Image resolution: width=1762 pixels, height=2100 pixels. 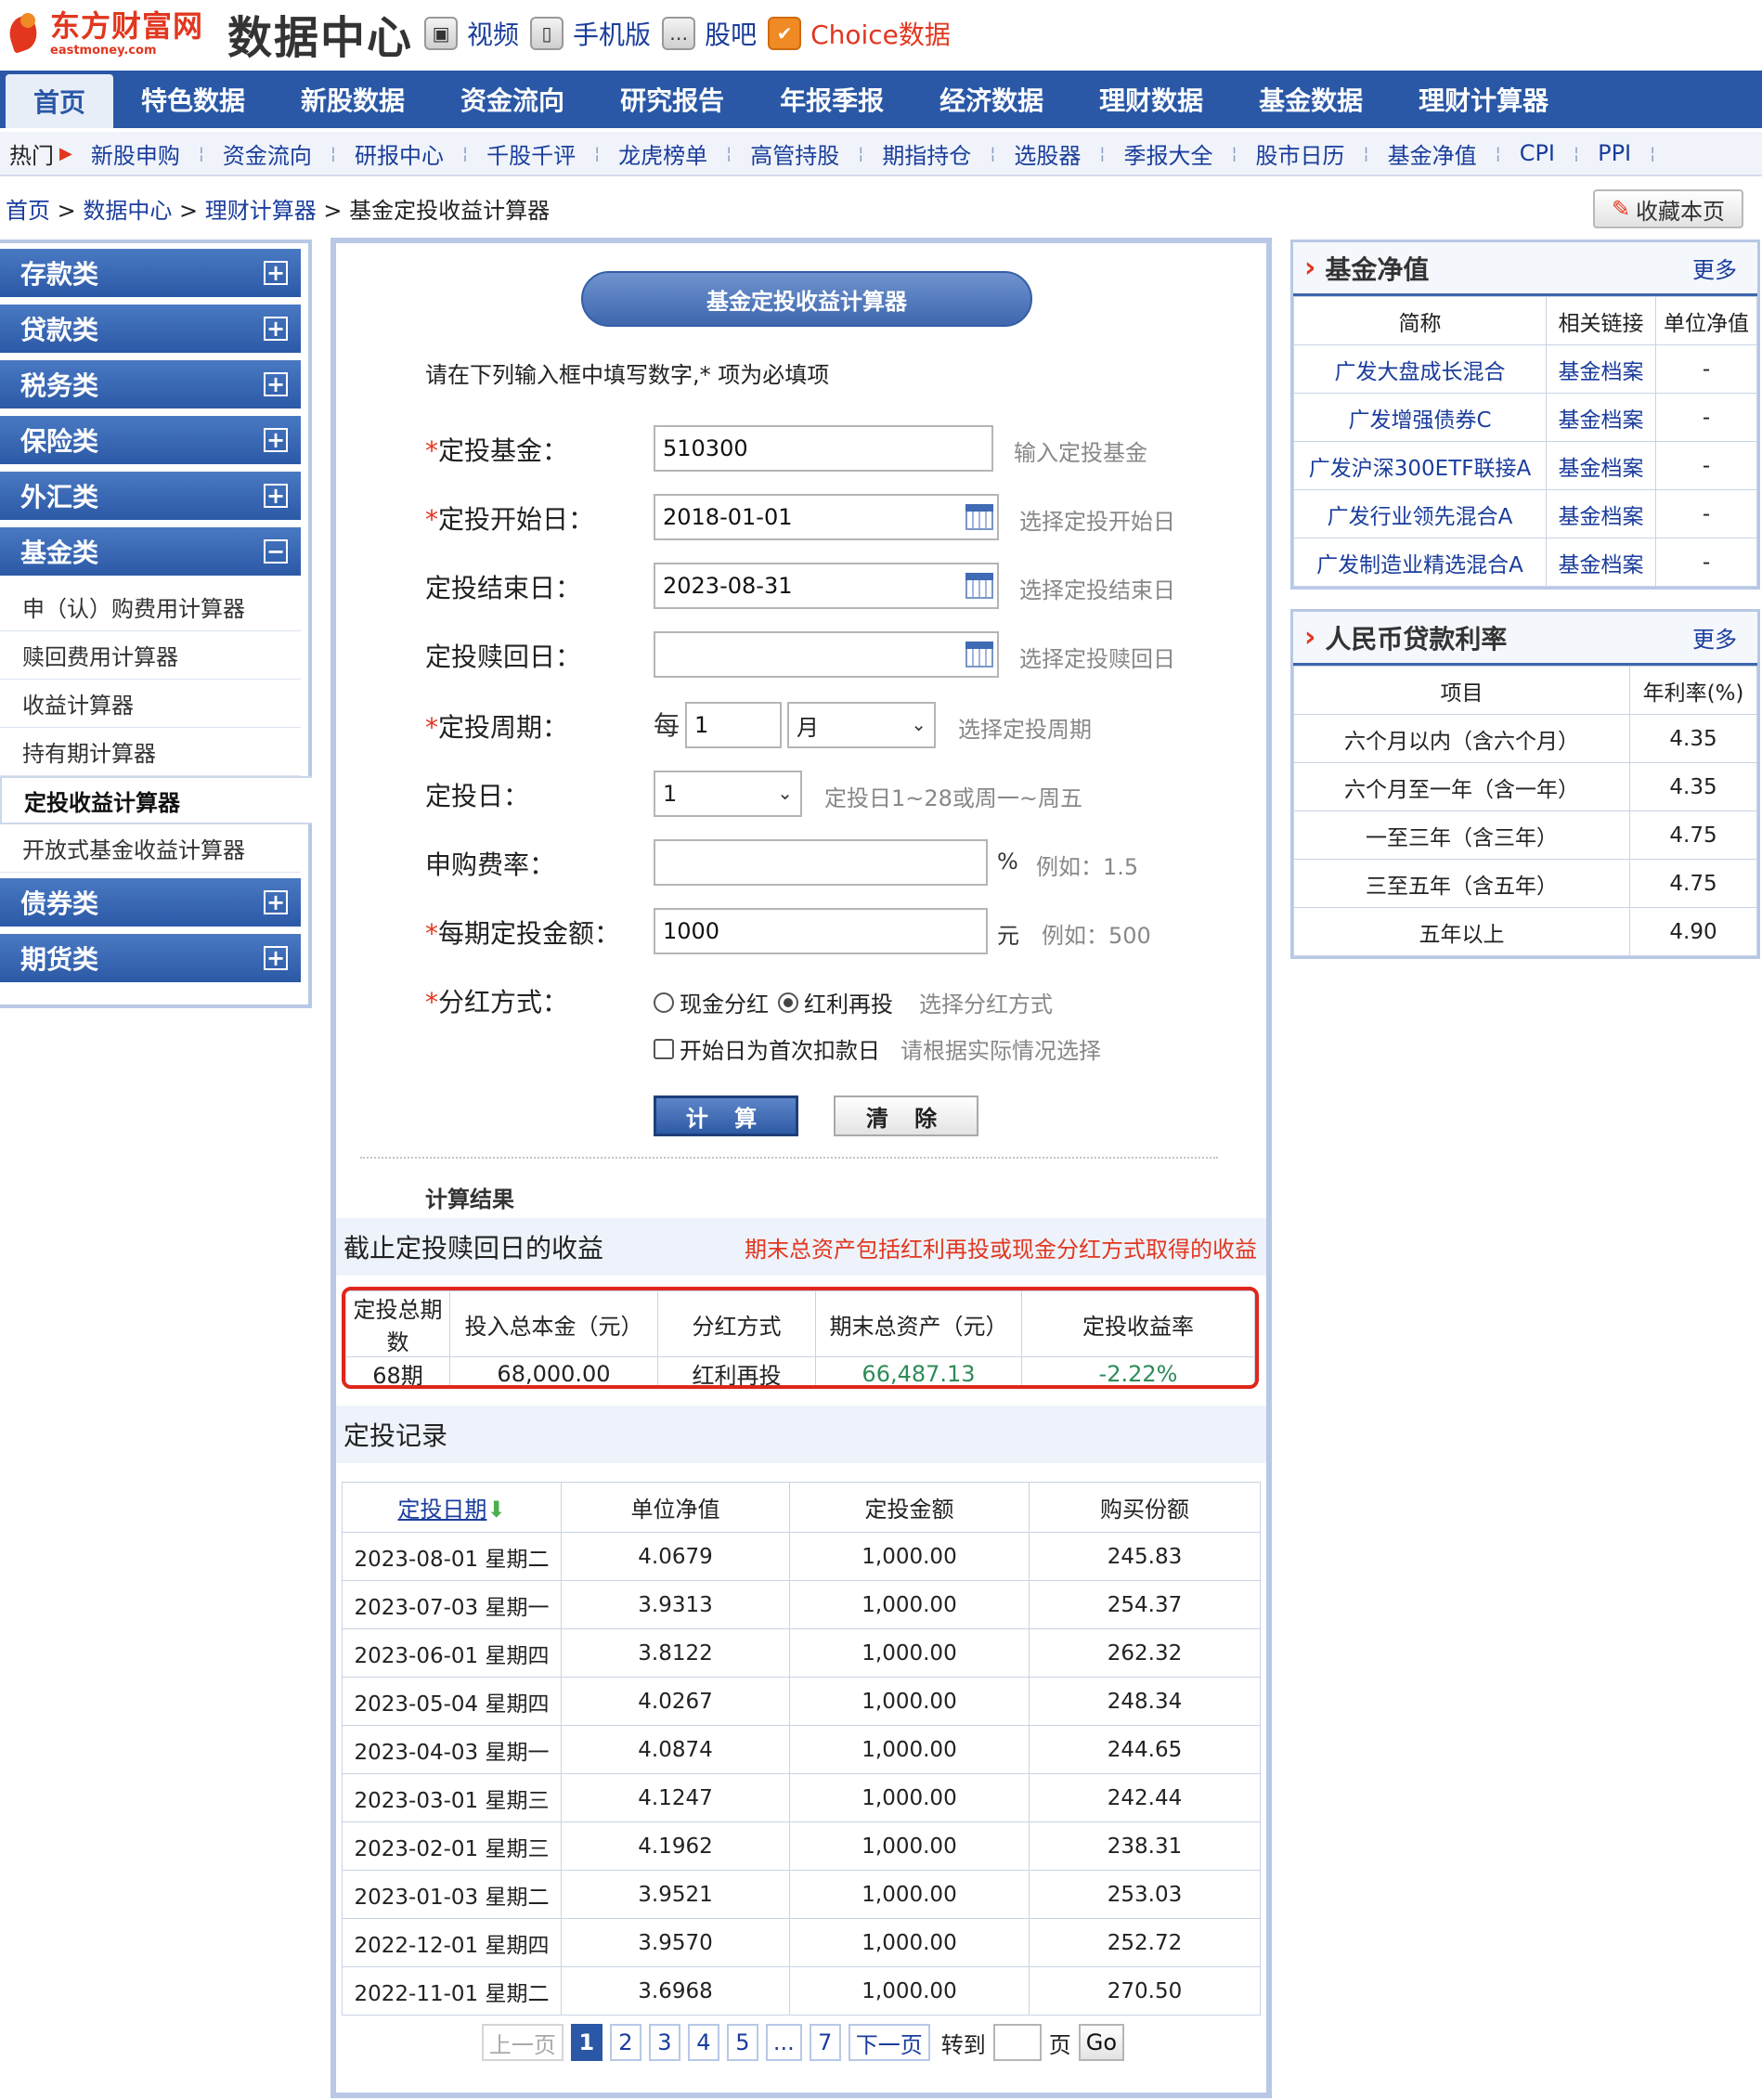 I want to click on subnav-stock-review: 千股千评, so click(x=531, y=153).